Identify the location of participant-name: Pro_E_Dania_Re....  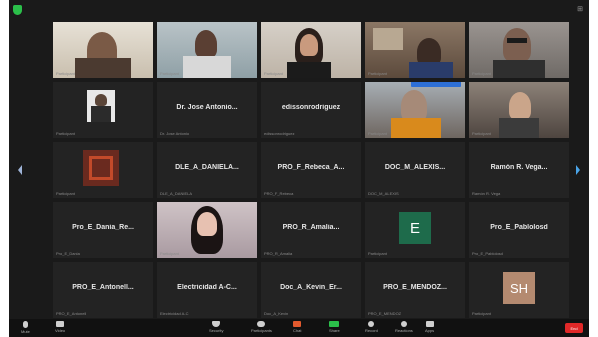
(103, 227).